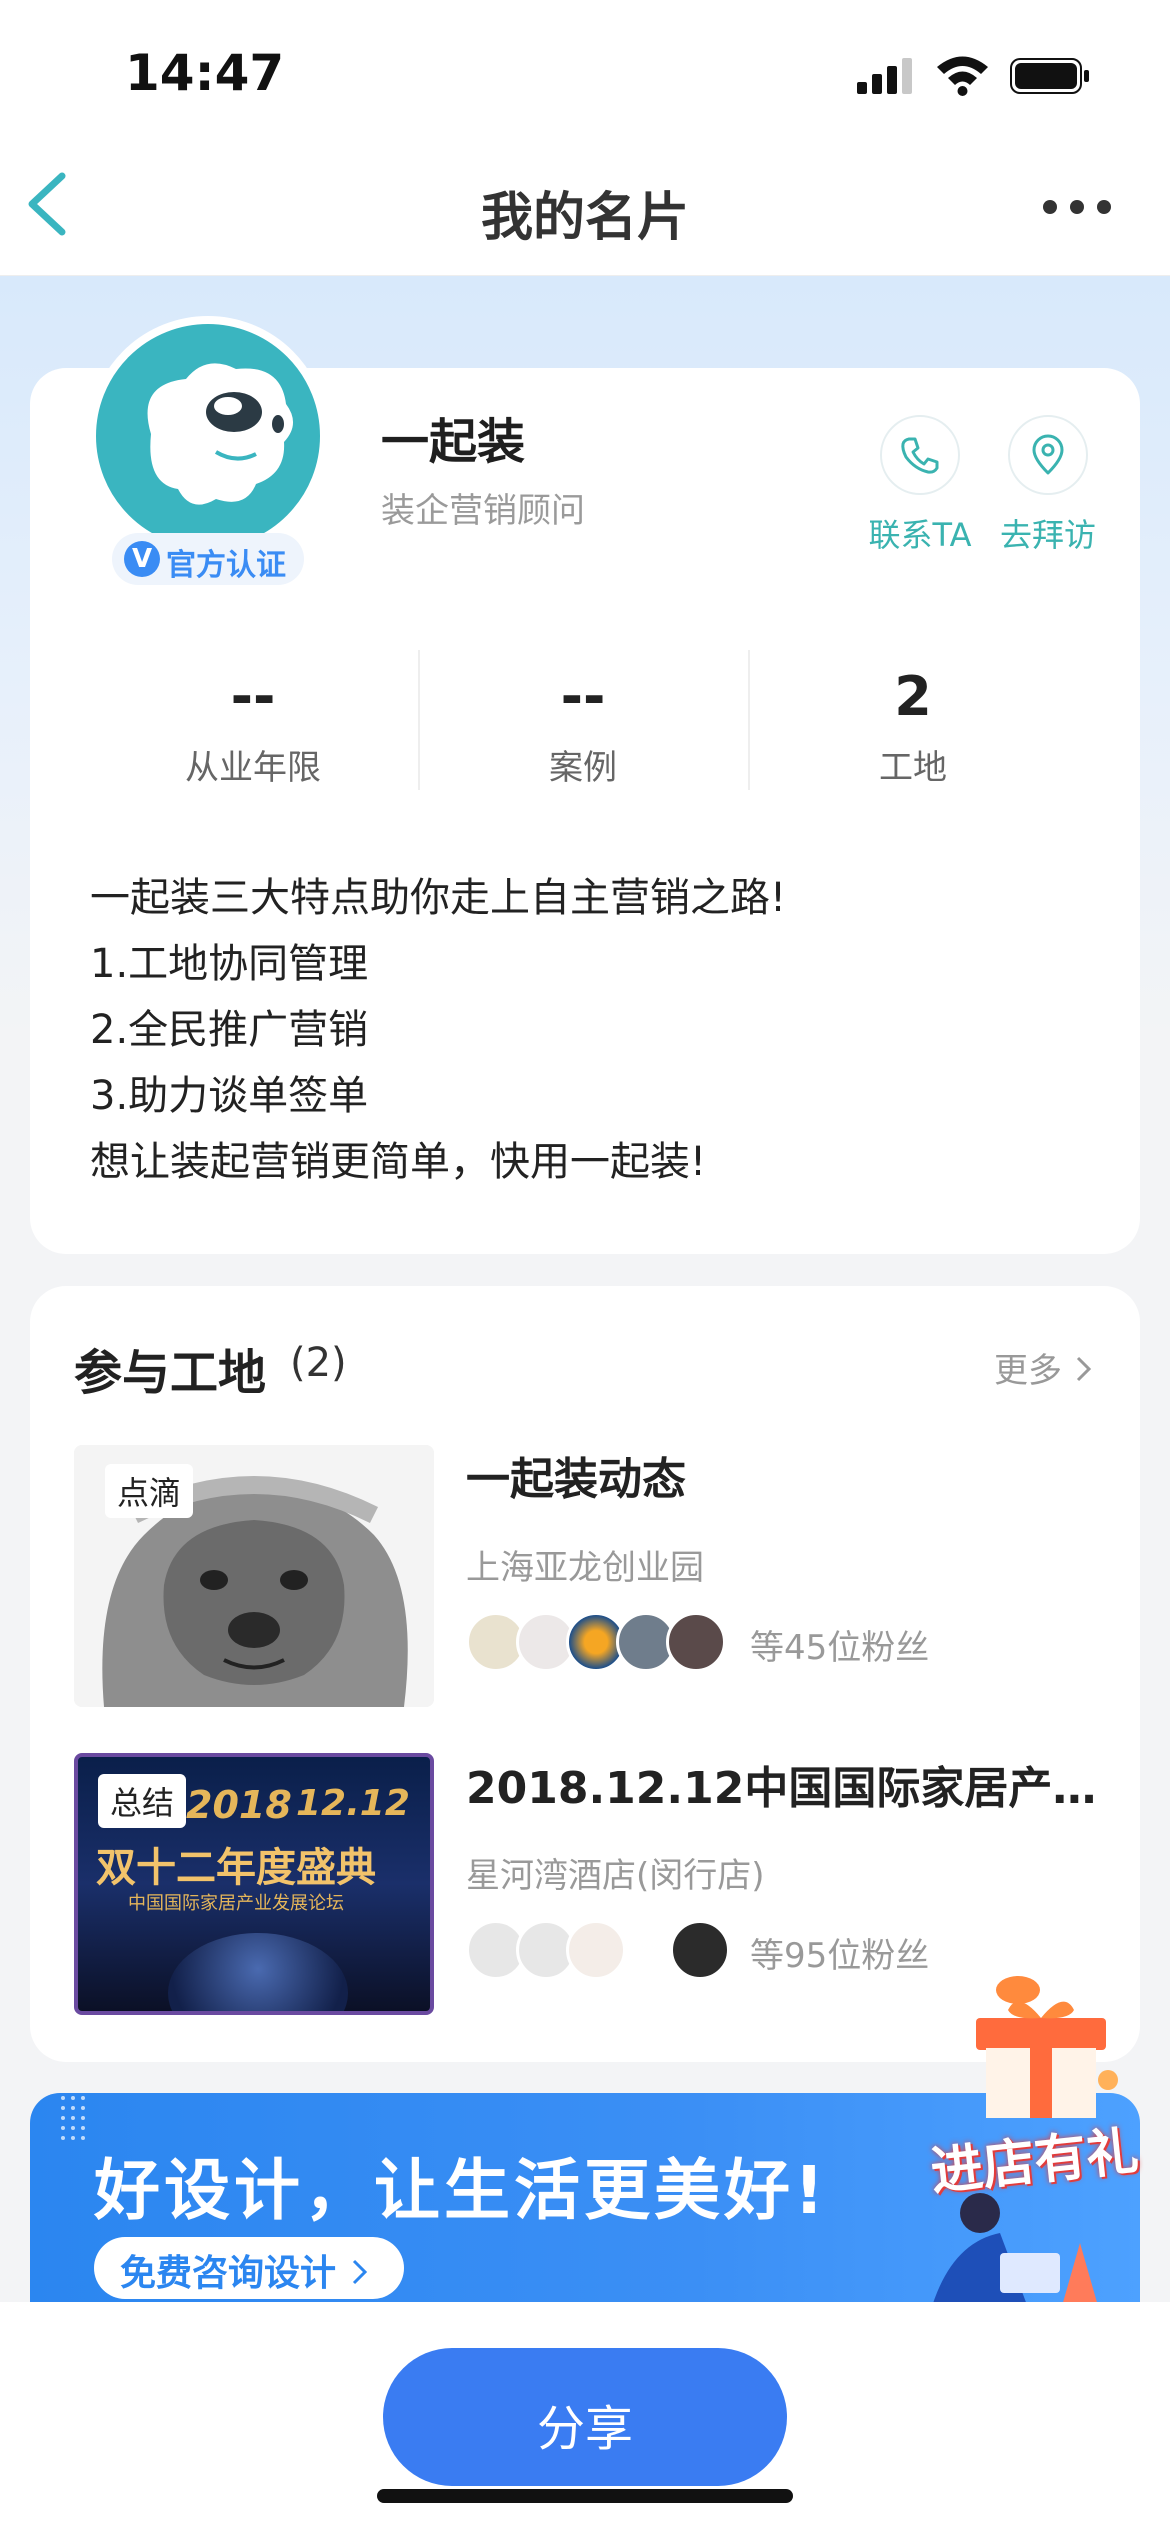 This screenshot has height=2532, width=1170. What do you see at coordinates (170, 1373) in the screenshot?
I see `sites-section-title: 参与工地` at bounding box center [170, 1373].